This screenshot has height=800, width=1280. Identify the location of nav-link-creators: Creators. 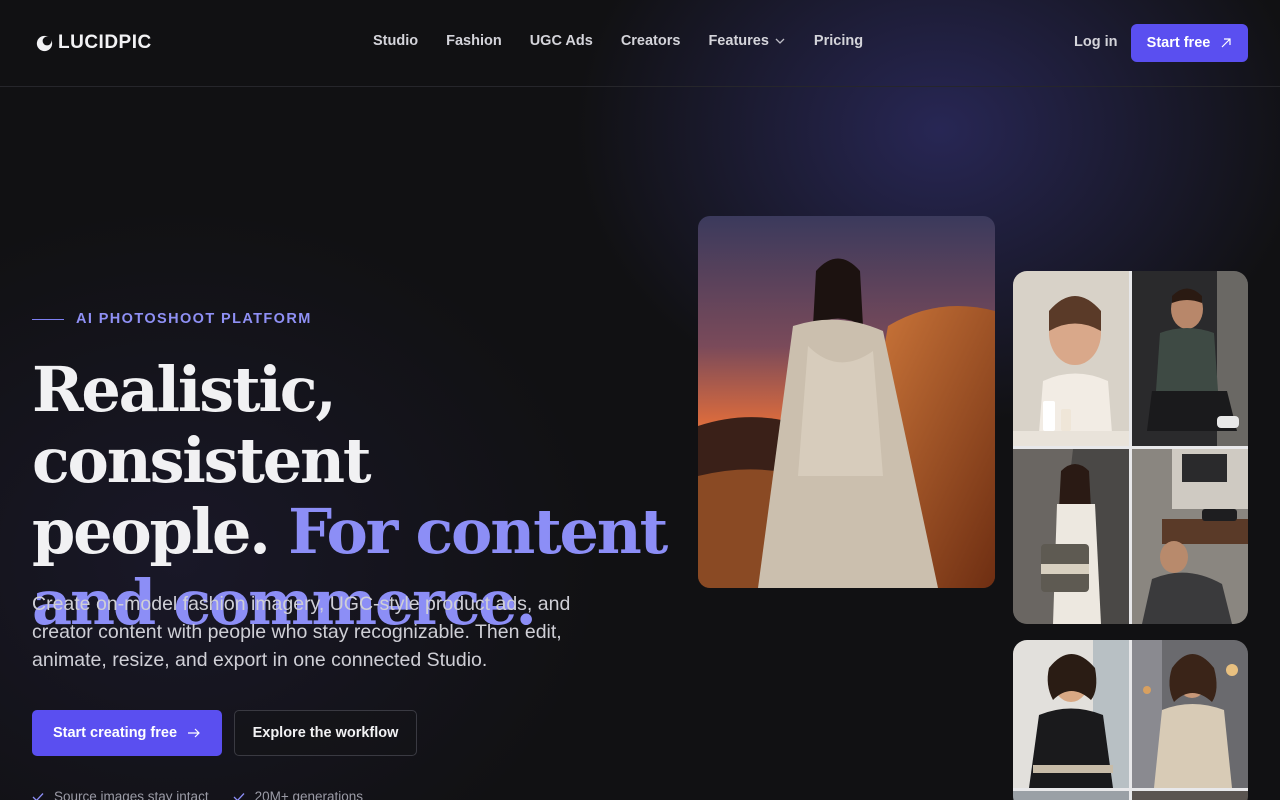
(651, 41).